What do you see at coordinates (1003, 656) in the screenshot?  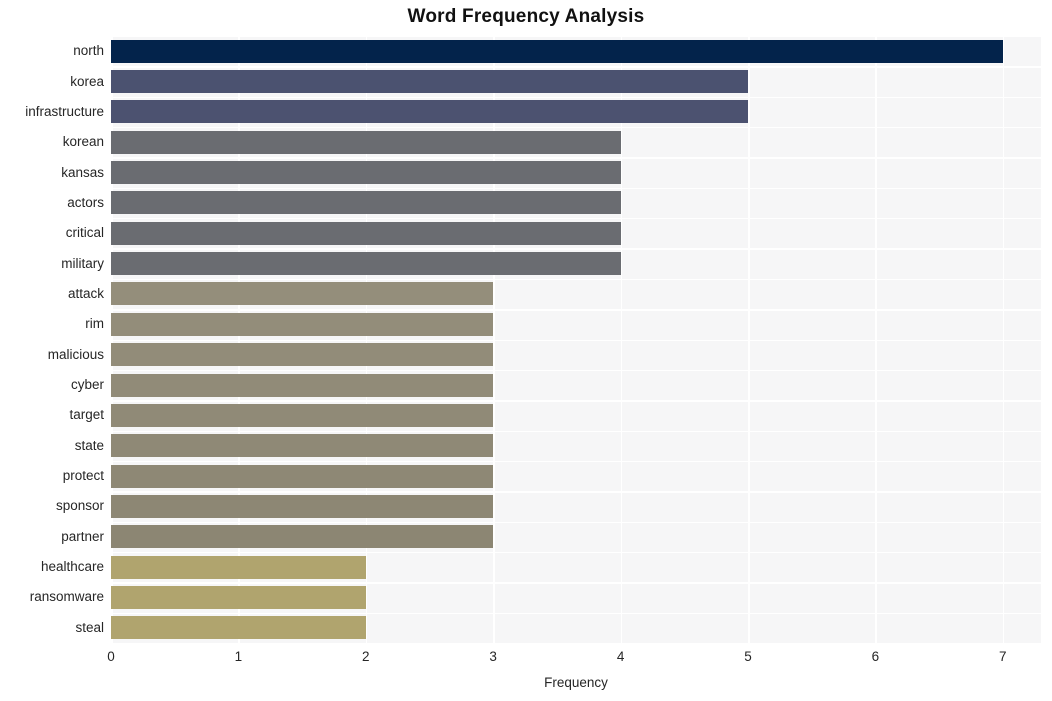 I see `x-tick-label: 7` at bounding box center [1003, 656].